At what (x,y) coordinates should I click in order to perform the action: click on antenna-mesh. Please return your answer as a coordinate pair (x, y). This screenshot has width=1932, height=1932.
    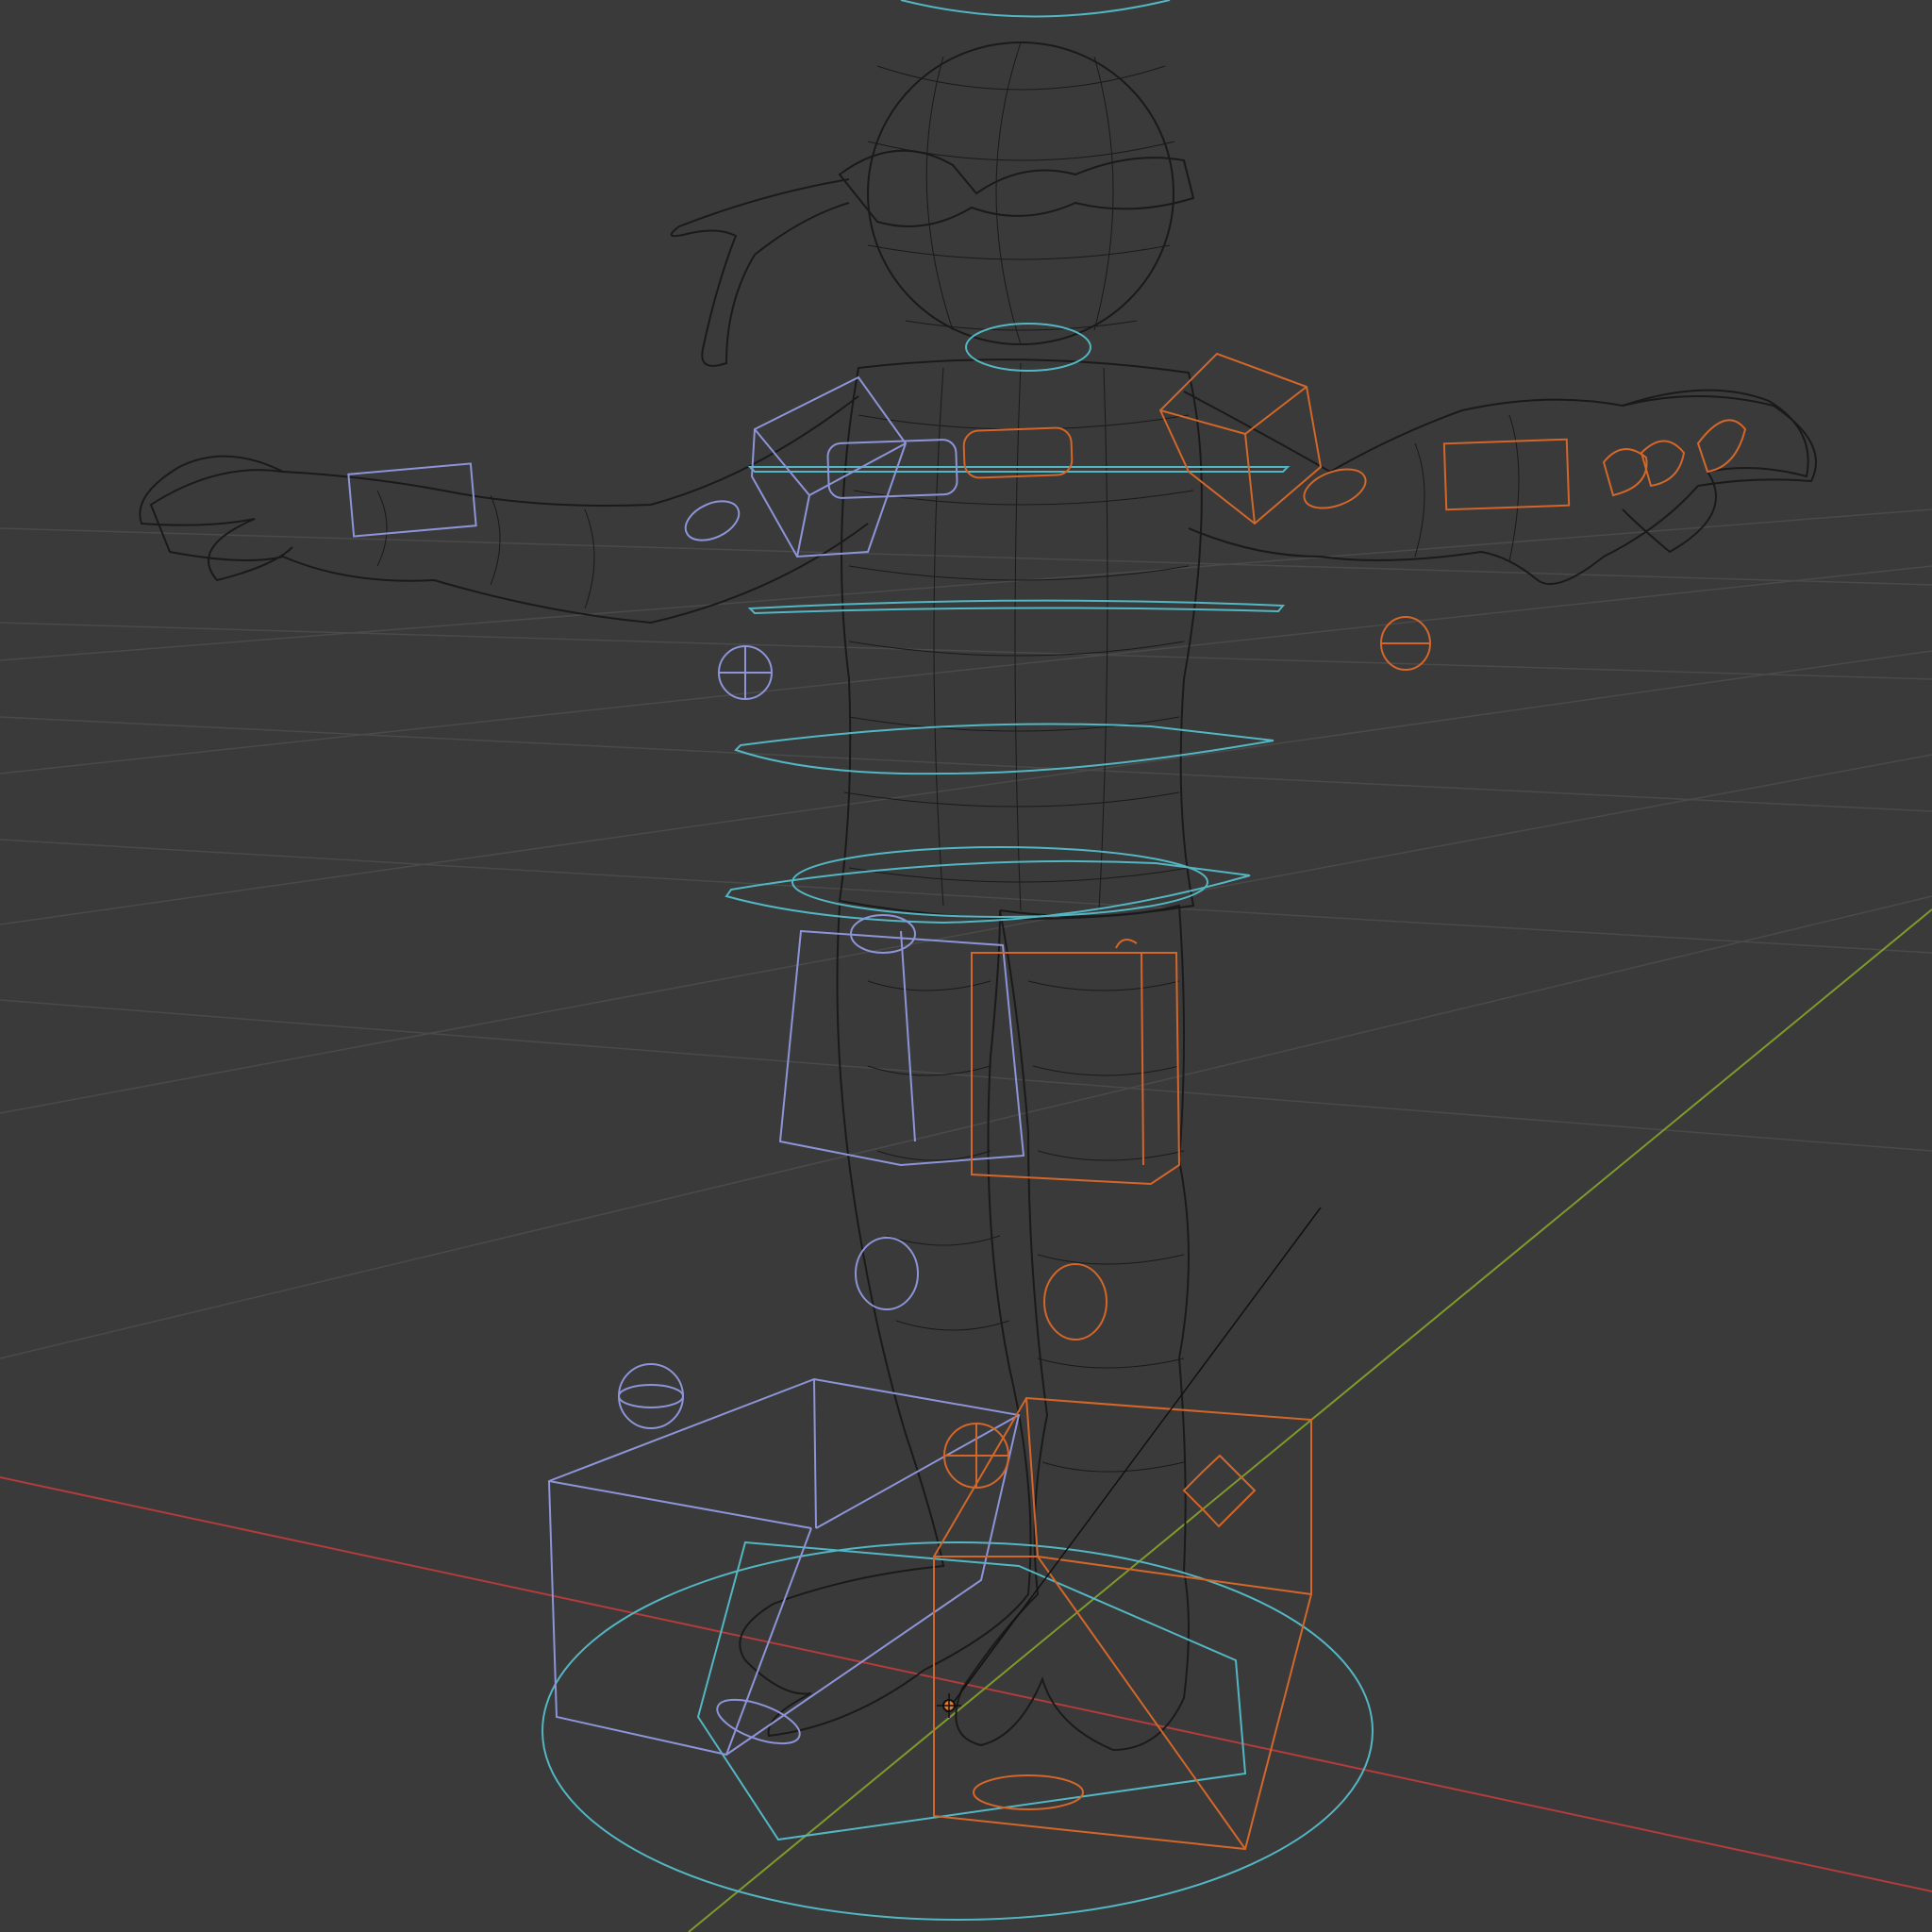
    Looking at the image, I should click on (760, 272).